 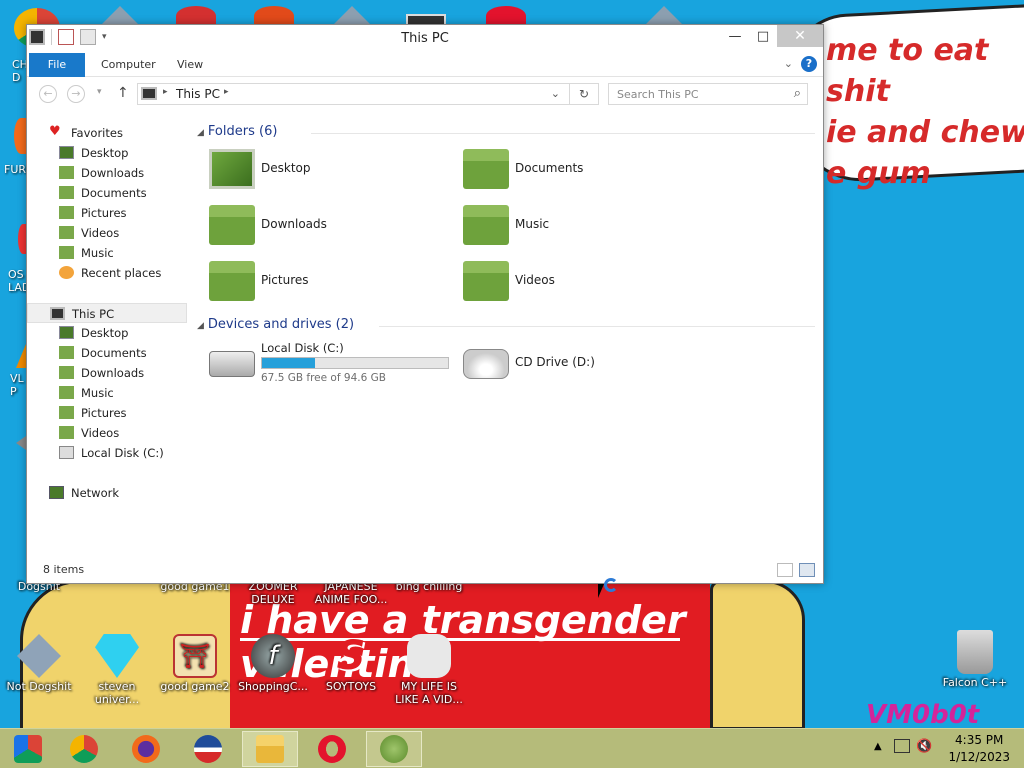 I want to click on nav-fav-documents: Documents, so click(x=107, y=193).